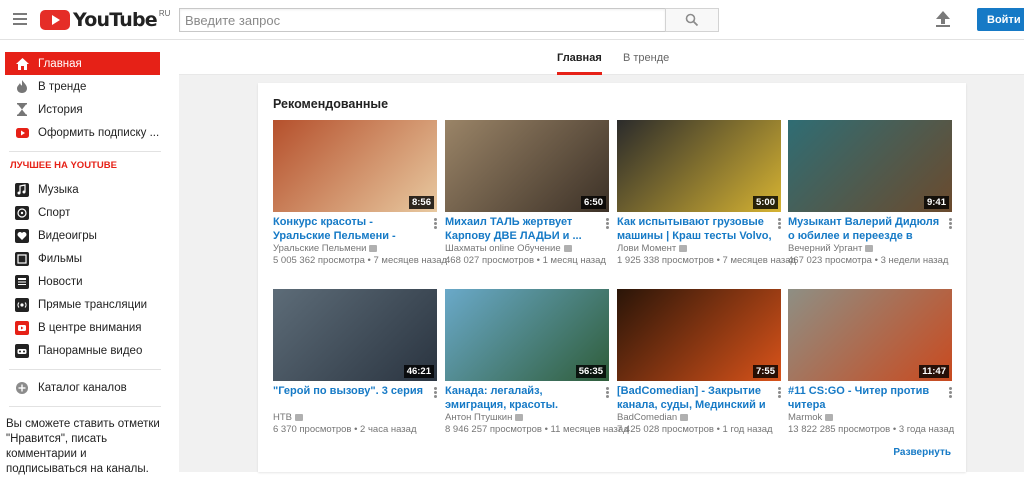 Image resolution: width=1024 pixels, height=477 pixels. Describe the element at coordinates (355, 166) in the screenshot. I see `video-thumbnail: 8:56` at that location.